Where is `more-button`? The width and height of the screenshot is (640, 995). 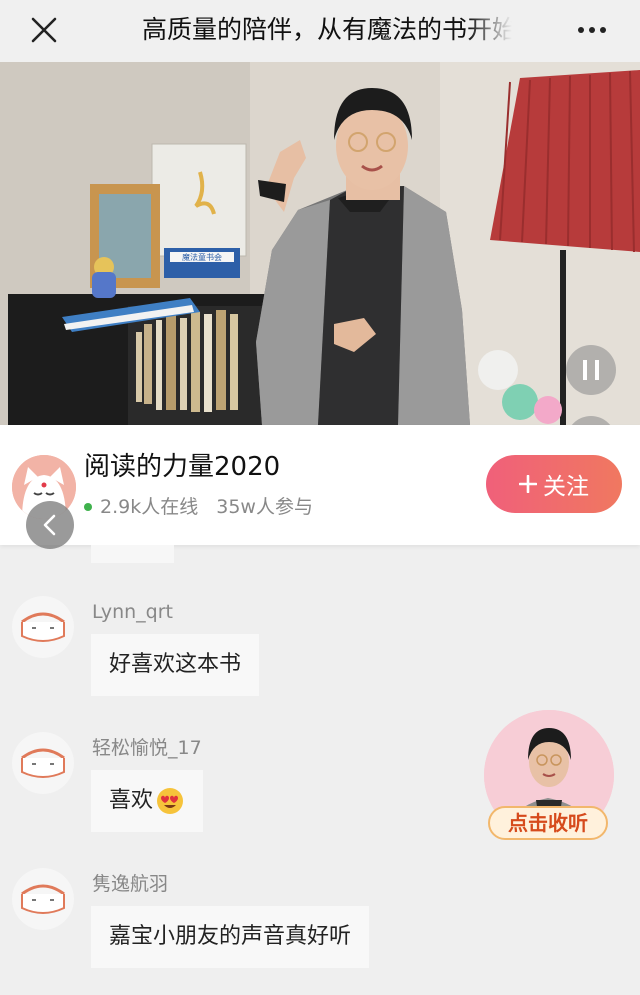 more-button is located at coordinates (592, 30).